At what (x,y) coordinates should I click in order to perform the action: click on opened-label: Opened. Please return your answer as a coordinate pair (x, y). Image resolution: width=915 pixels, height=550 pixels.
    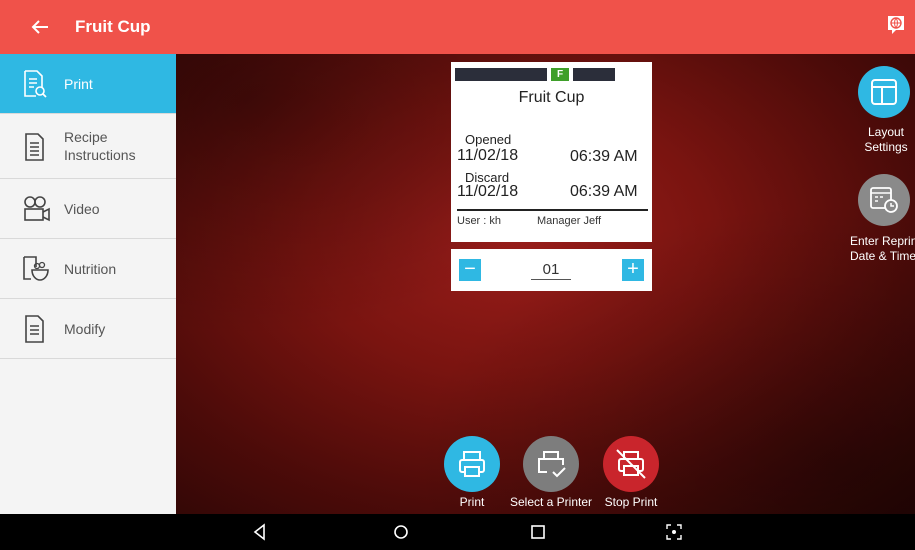
    Looking at the image, I should click on (488, 139).